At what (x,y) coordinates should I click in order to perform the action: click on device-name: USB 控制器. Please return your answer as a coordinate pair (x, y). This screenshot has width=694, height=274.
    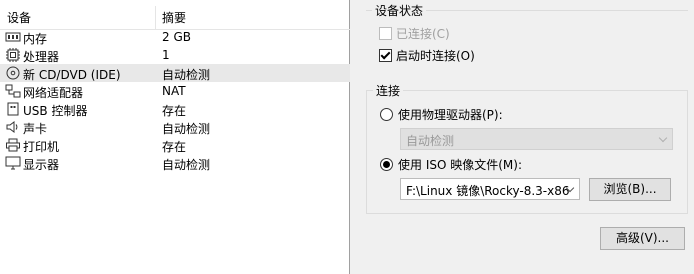
    Looking at the image, I should click on (55, 111).